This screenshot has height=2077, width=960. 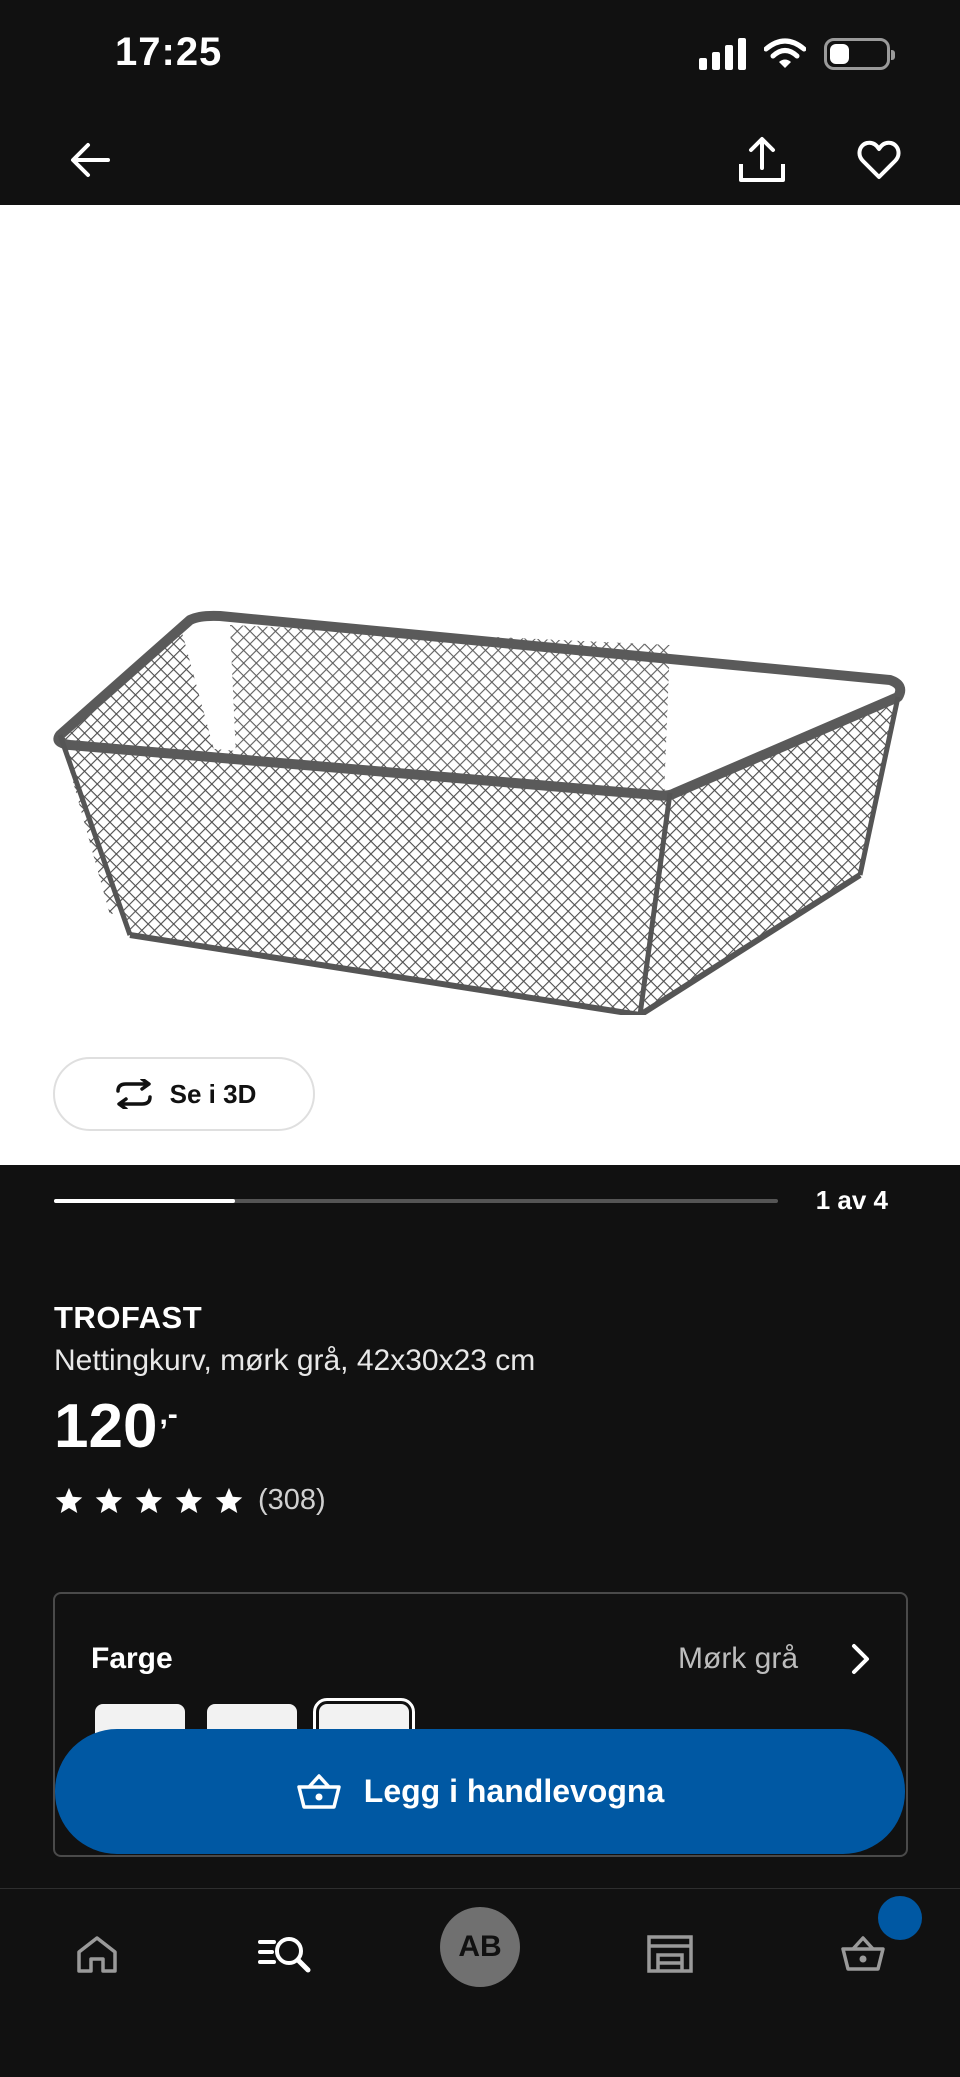 I want to click on basket-icon, so click(x=319, y=1791).